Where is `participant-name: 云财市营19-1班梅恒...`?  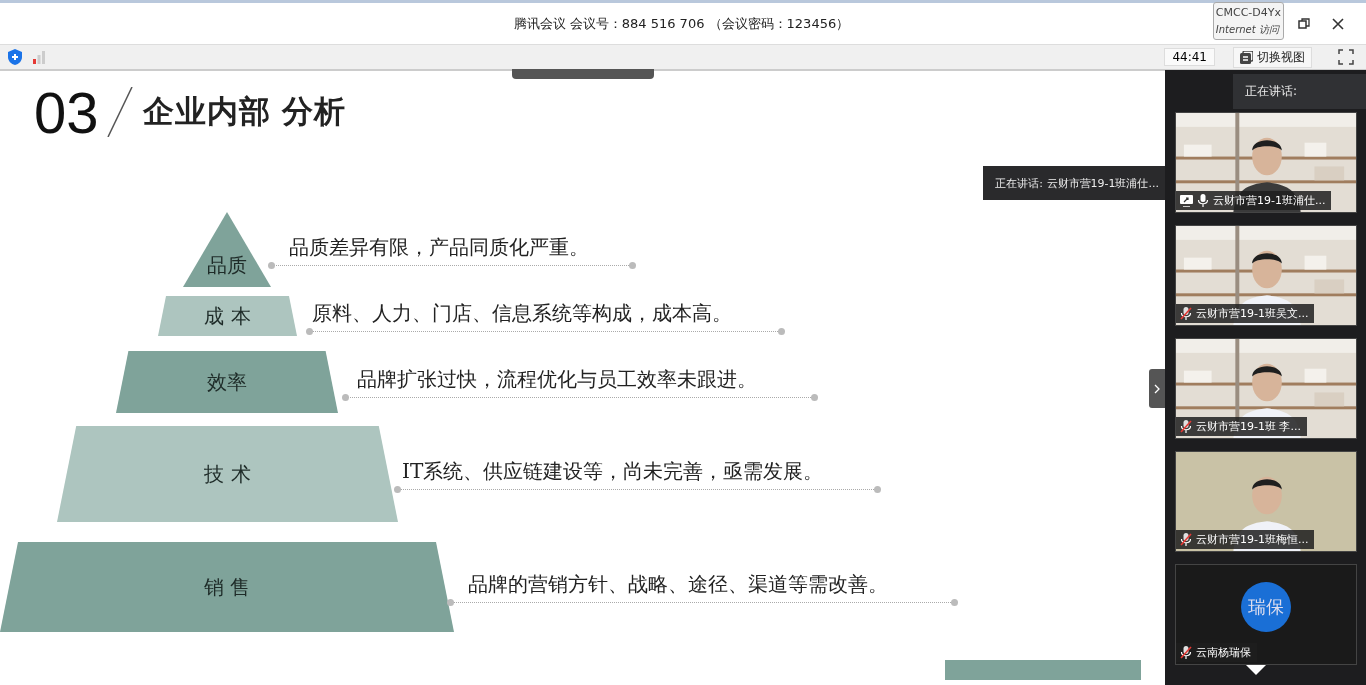 participant-name: 云财市营19-1班梅恒... is located at coordinates (1252, 539).